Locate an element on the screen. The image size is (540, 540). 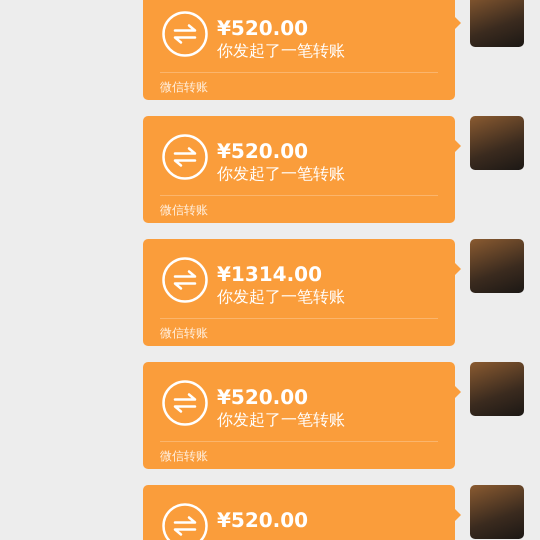
transfer-amount: ¥1314.00 is located at coordinates (270, 274).